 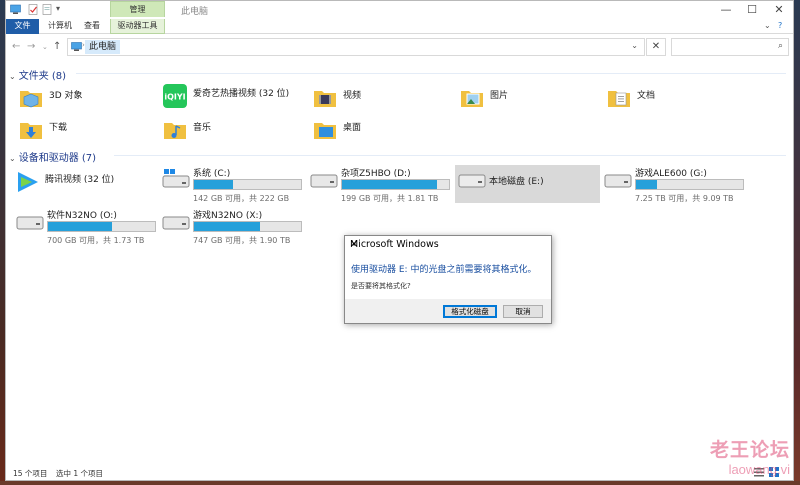 I want to click on drive-o: 软件N32NO (O:) 700 GB 可用，共 1.73 TB, so click(x=87, y=227).